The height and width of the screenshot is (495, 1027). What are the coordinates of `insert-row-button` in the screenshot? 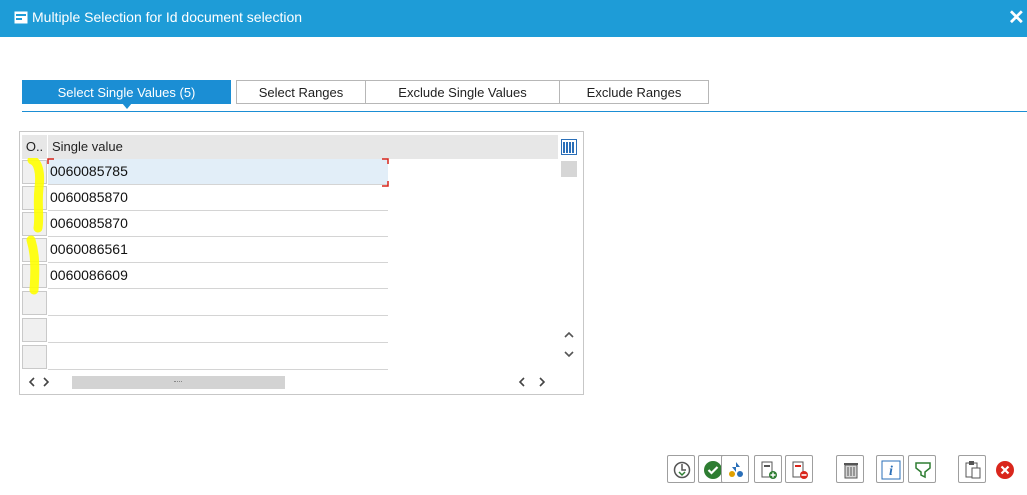 It's located at (768, 469).